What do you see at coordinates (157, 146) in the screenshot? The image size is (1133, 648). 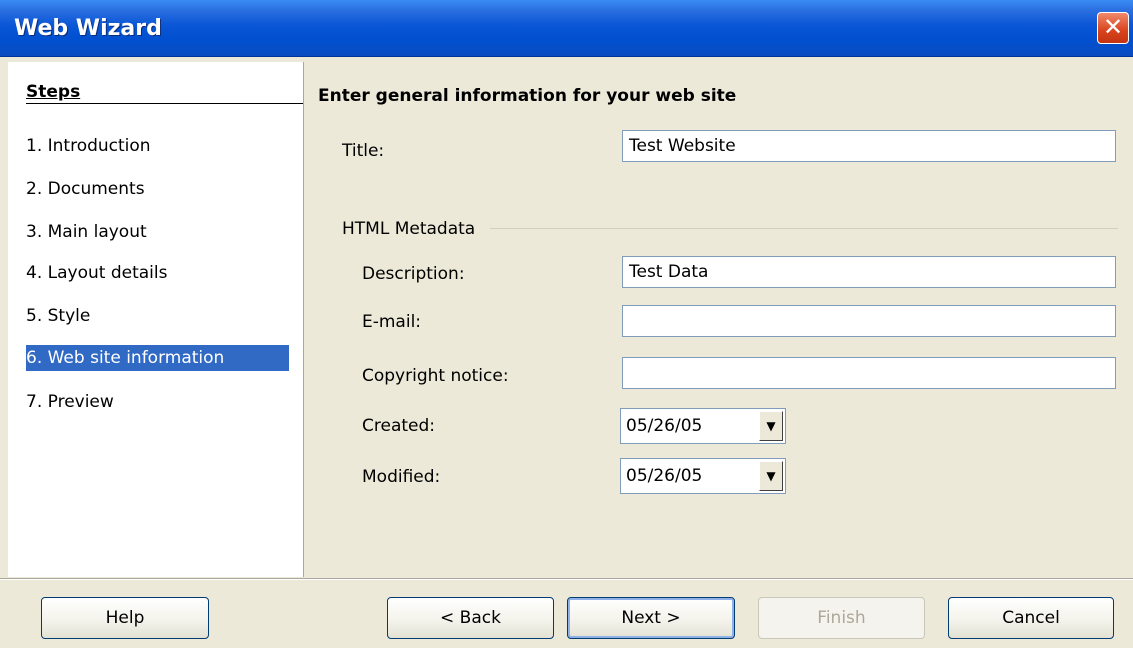 I see `step-introduction: 1. Introduction` at bounding box center [157, 146].